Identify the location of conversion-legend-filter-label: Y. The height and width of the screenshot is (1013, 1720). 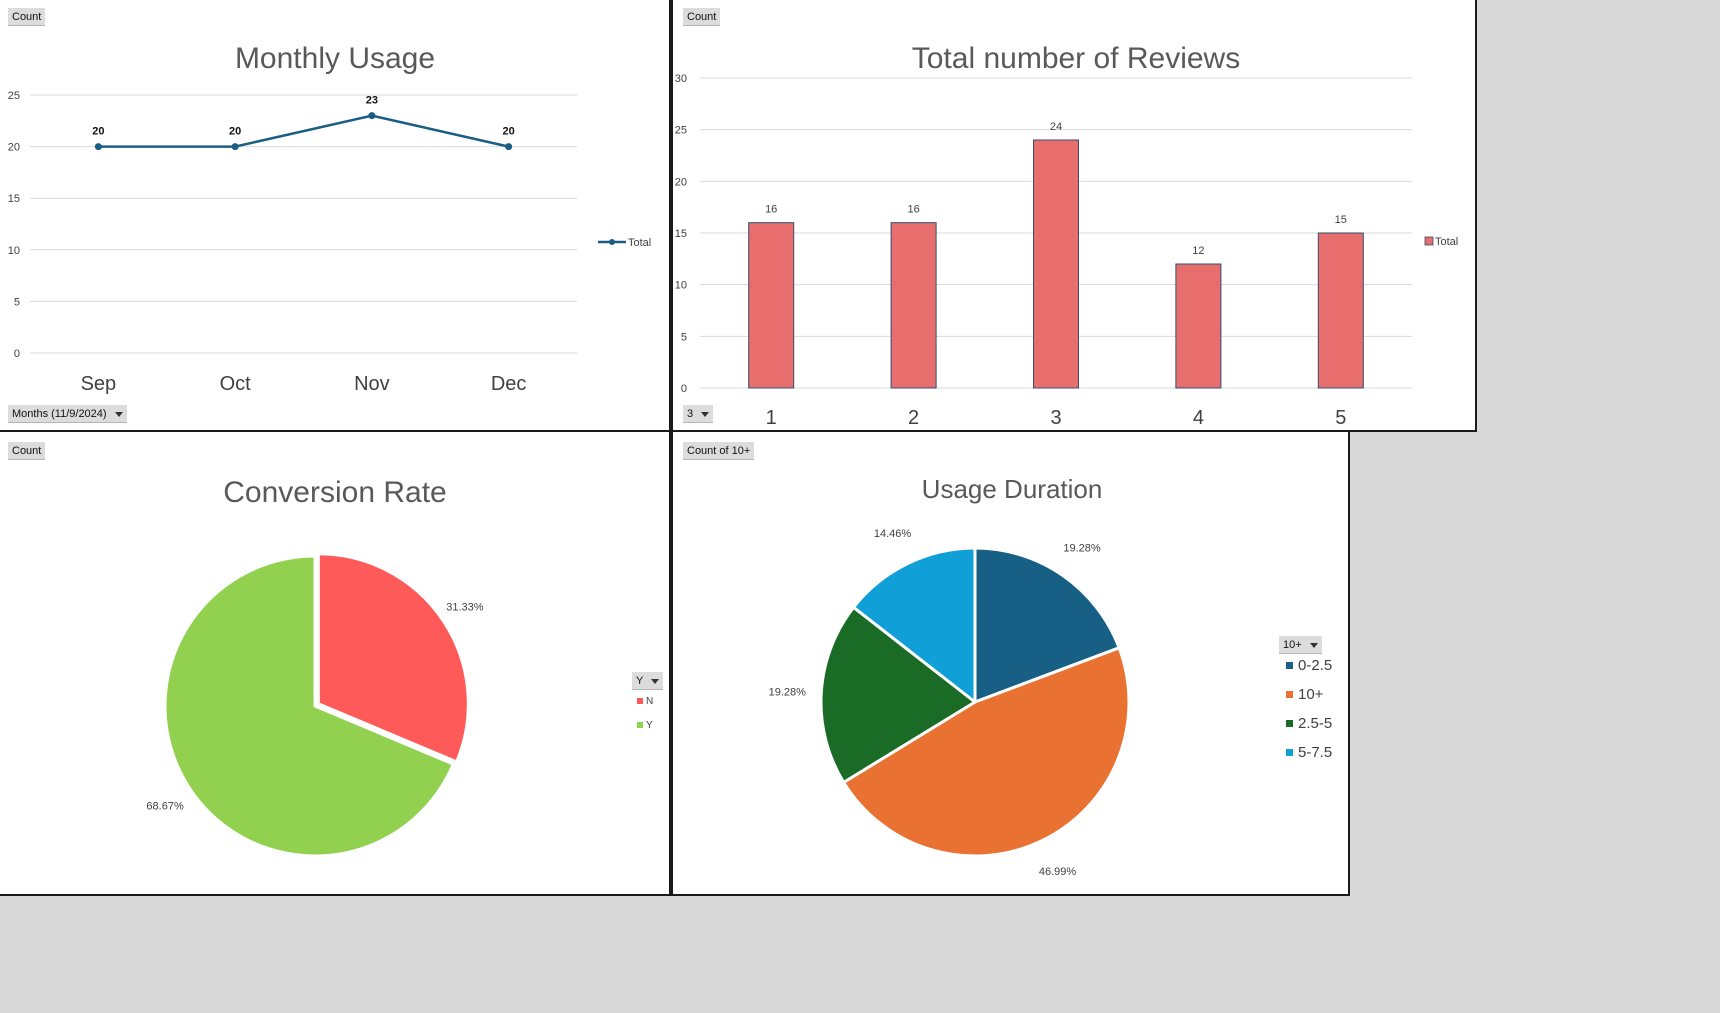
(640, 681).